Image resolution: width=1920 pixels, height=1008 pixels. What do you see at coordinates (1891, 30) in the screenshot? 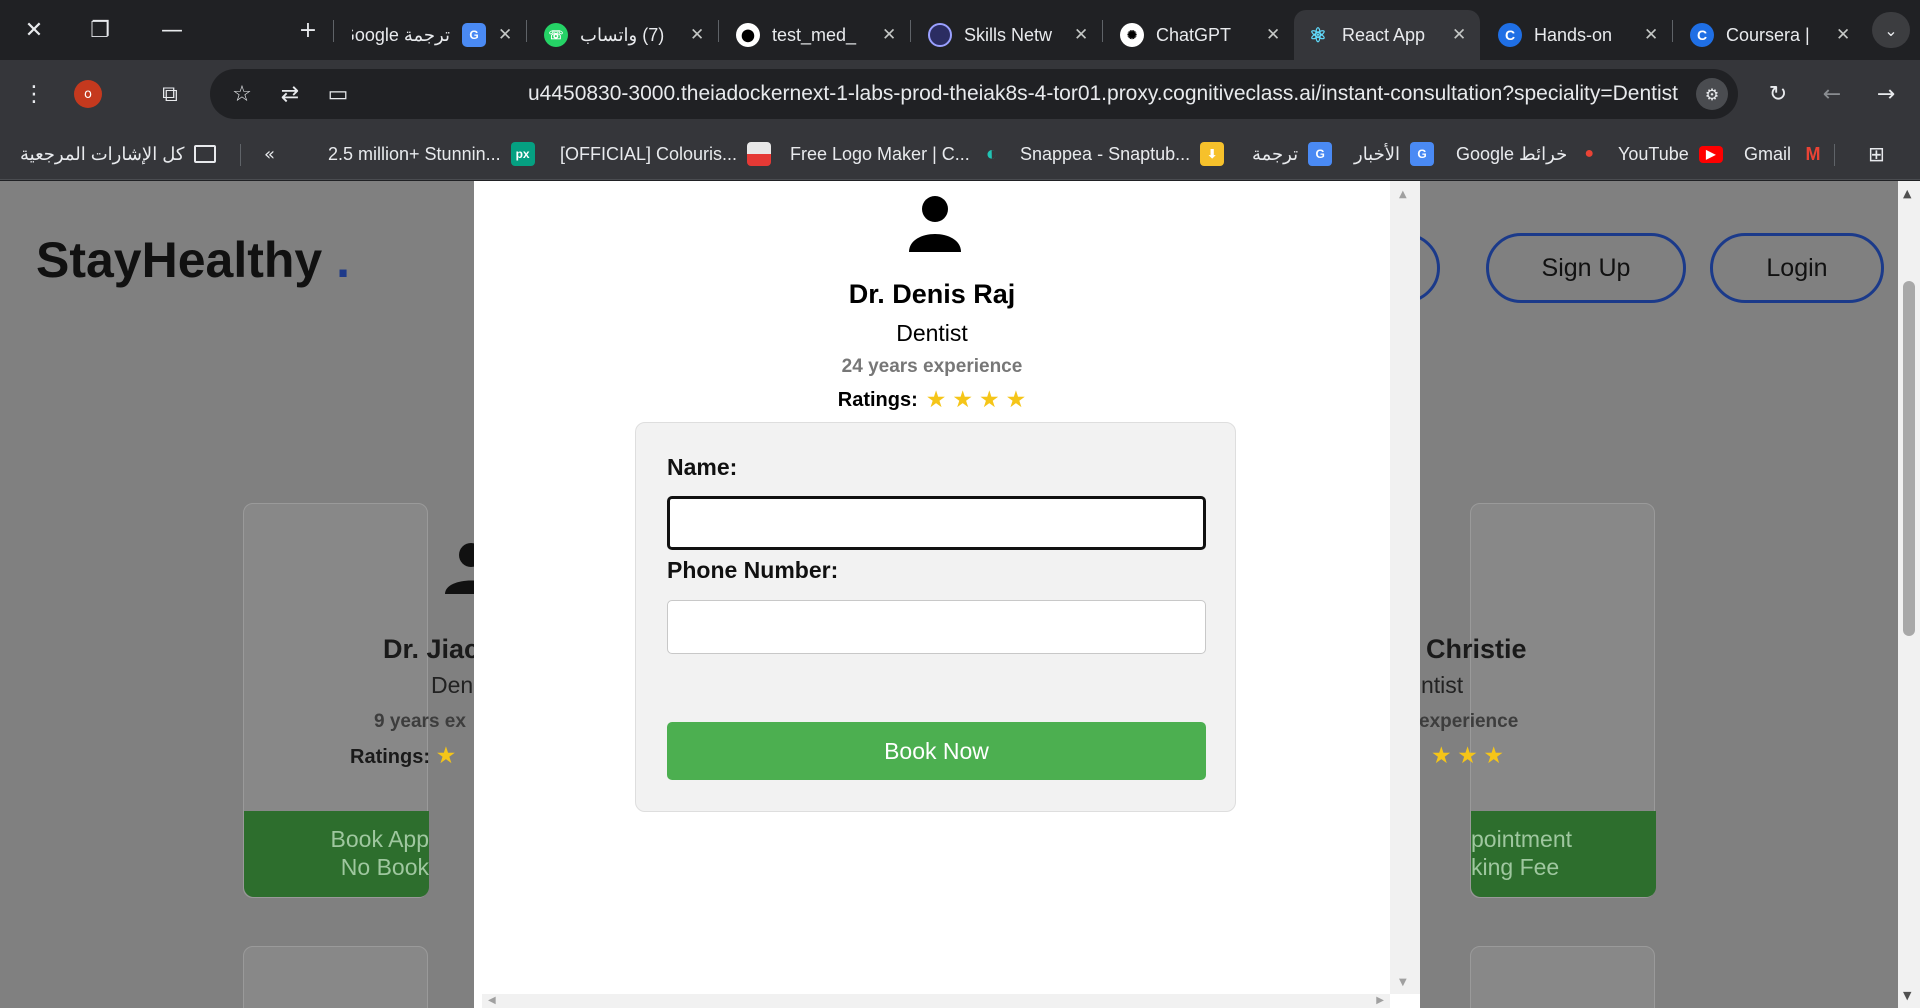
I see `tab-search-chevron-icon: ⌄` at bounding box center [1891, 30].